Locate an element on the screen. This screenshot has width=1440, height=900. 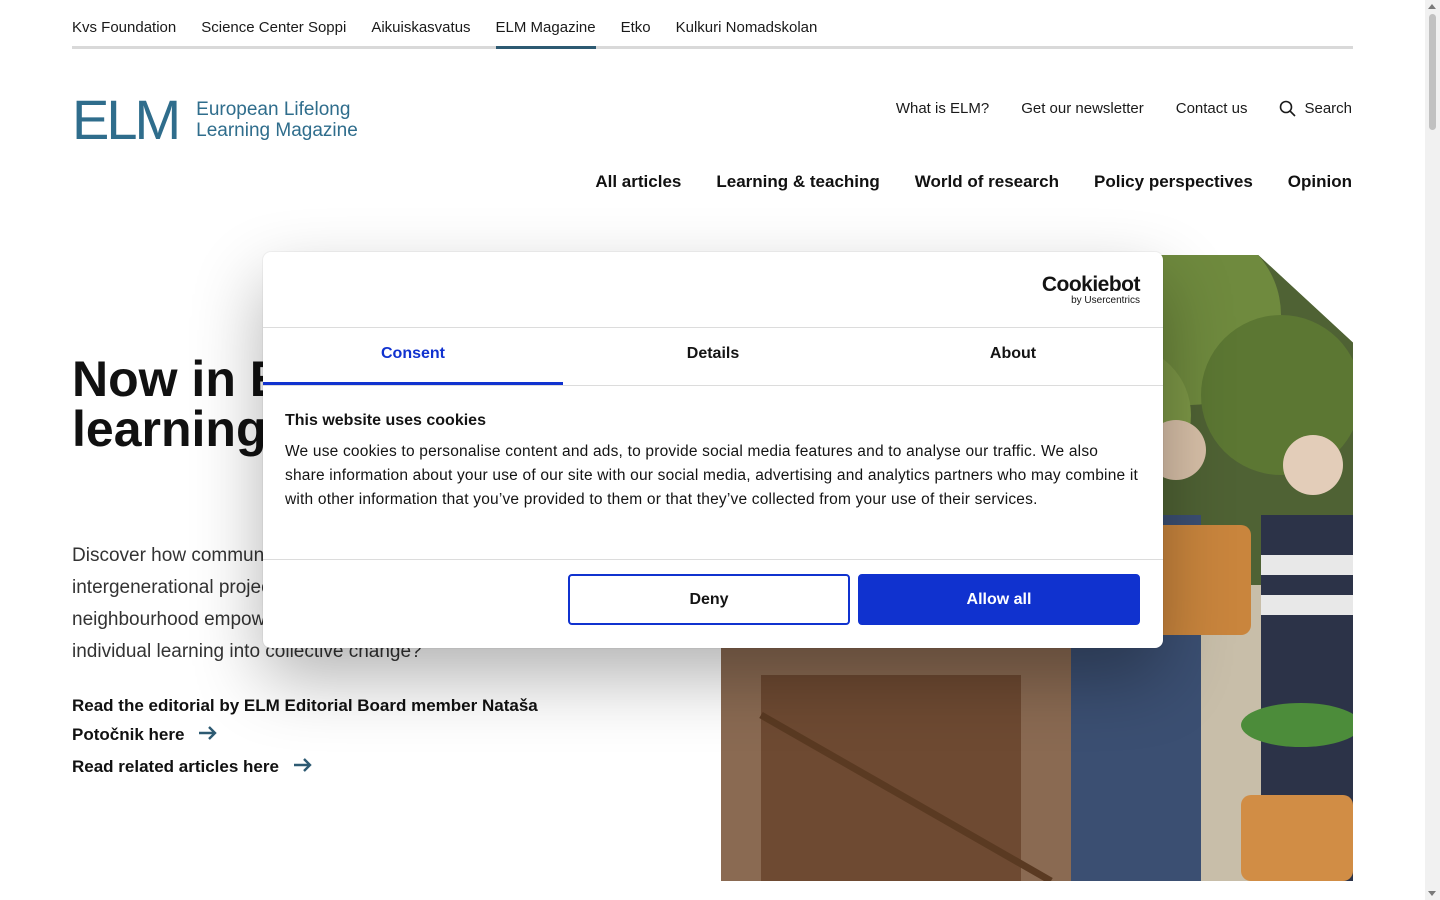
network-link-soppi: Science Center Soppi is located at coordinates (273, 23).